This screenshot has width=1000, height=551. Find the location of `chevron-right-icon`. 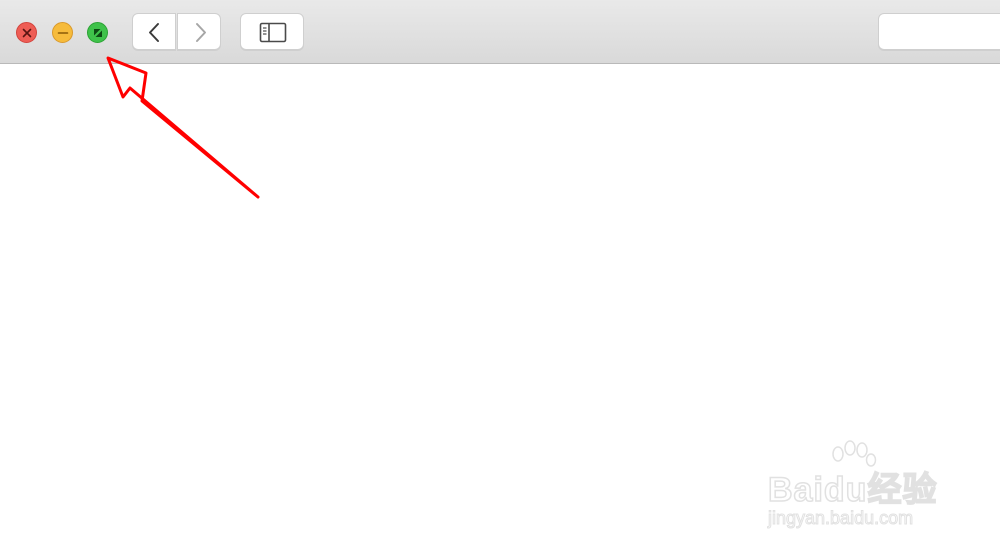

chevron-right-icon is located at coordinates (201, 32).